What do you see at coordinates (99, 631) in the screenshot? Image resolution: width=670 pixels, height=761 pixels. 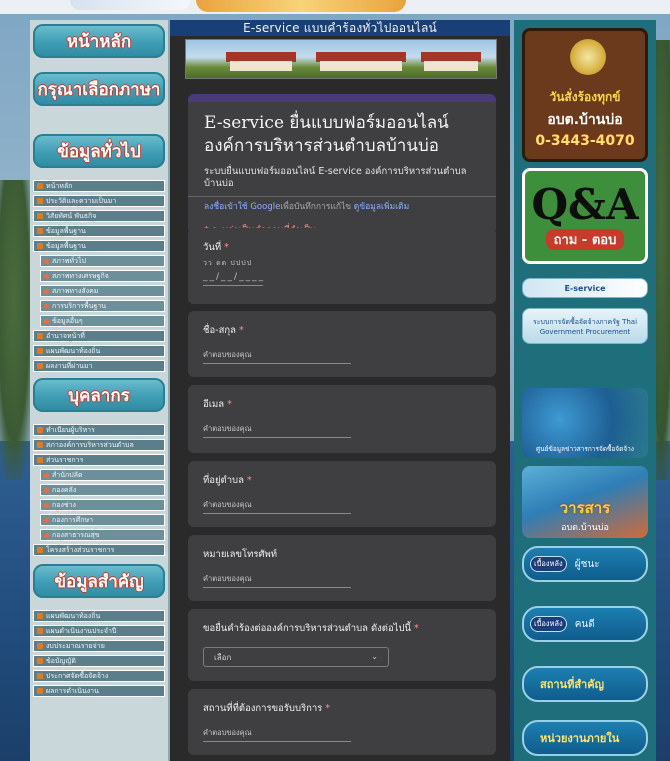 I see `menu-item: แผนดำเนินงานประจำปี` at bounding box center [99, 631].